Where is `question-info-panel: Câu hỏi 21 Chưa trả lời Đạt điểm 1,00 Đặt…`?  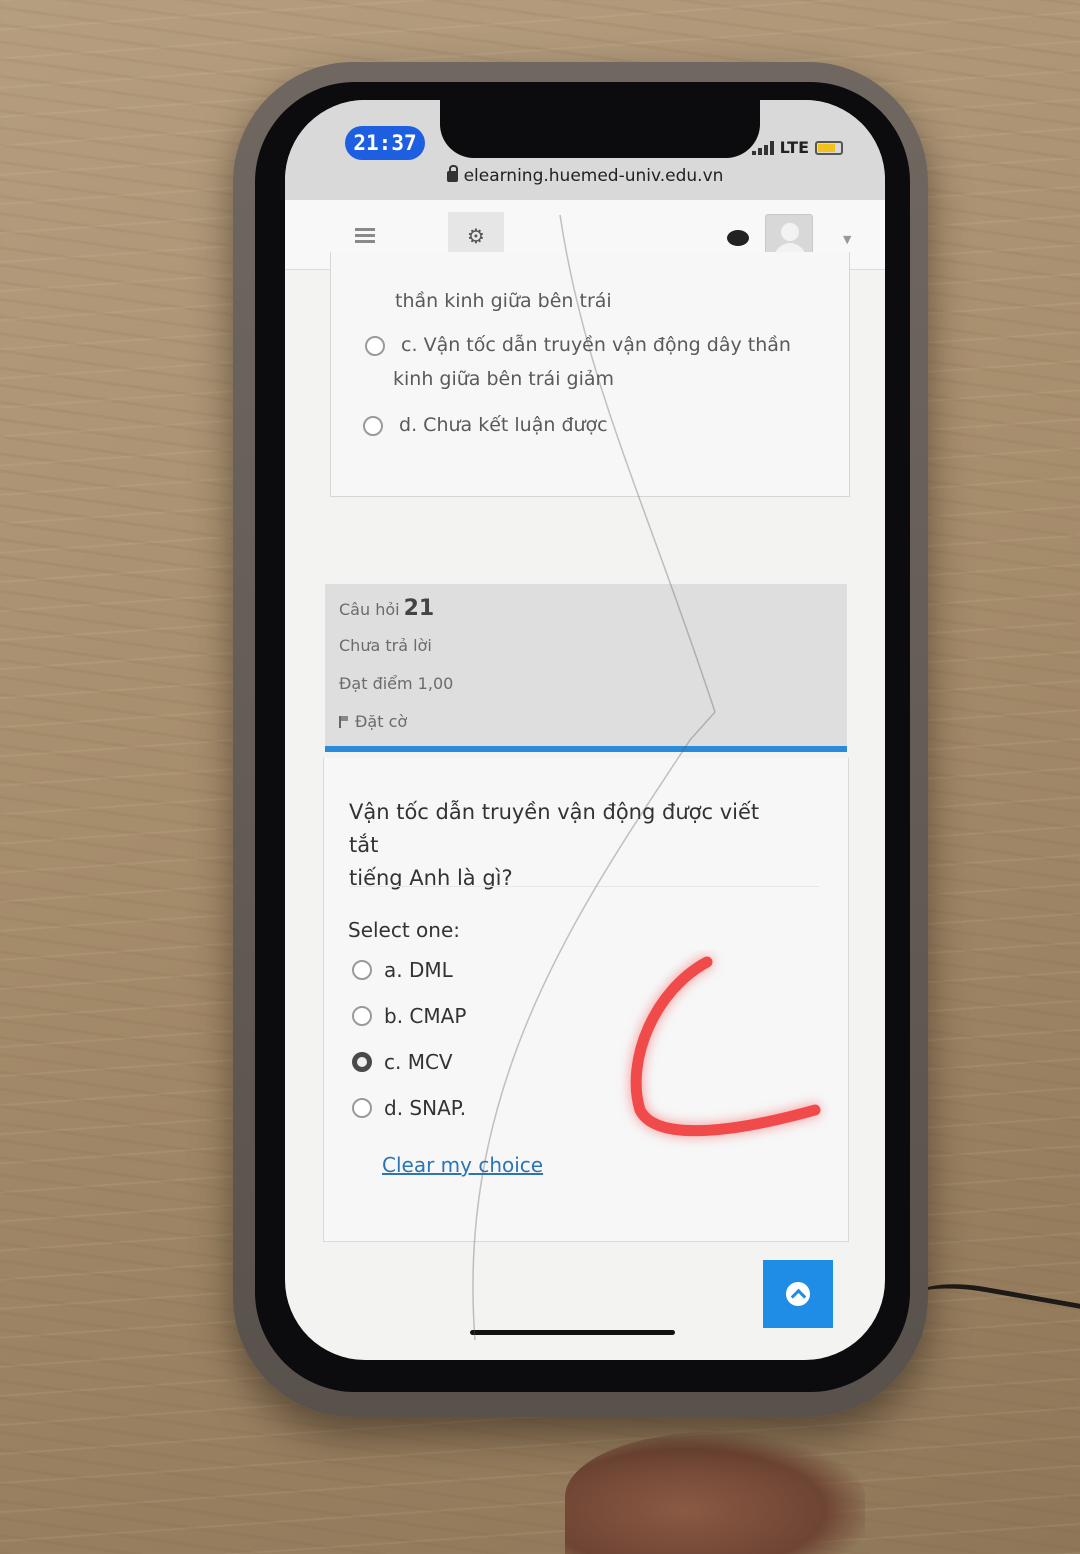
question-info-panel: Câu hỏi 21 Chưa trả lời Đạt điểm 1,00 Đặt… is located at coordinates (586, 668).